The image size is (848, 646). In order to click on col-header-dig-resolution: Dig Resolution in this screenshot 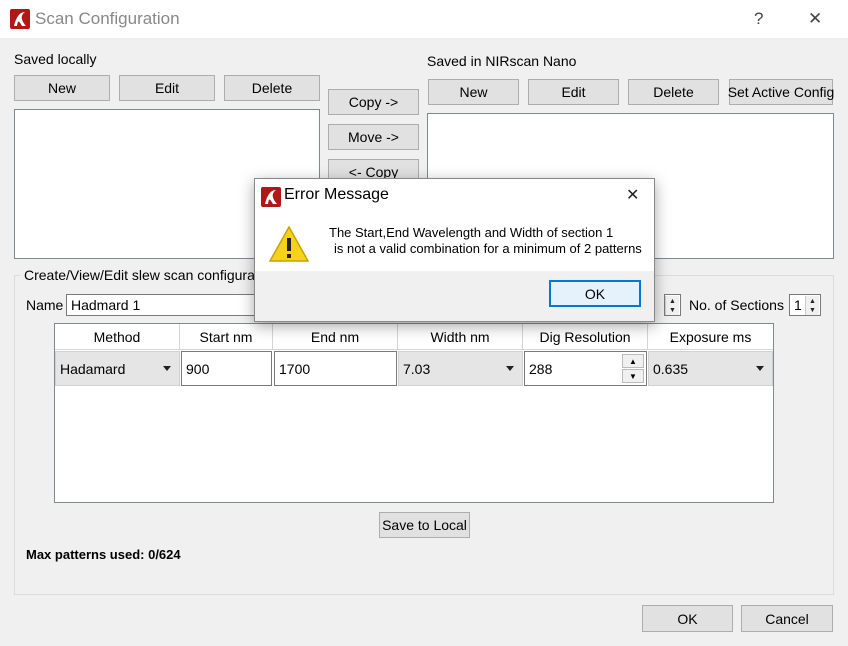, I will do `click(585, 337)`.